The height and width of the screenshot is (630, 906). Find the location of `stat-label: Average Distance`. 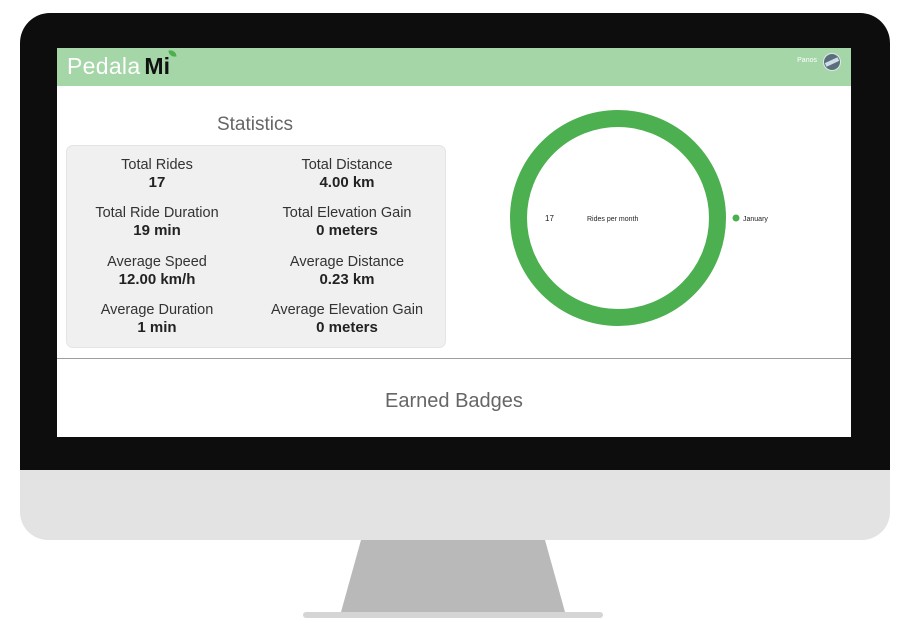

stat-label: Average Distance is located at coordinates (347, 262).